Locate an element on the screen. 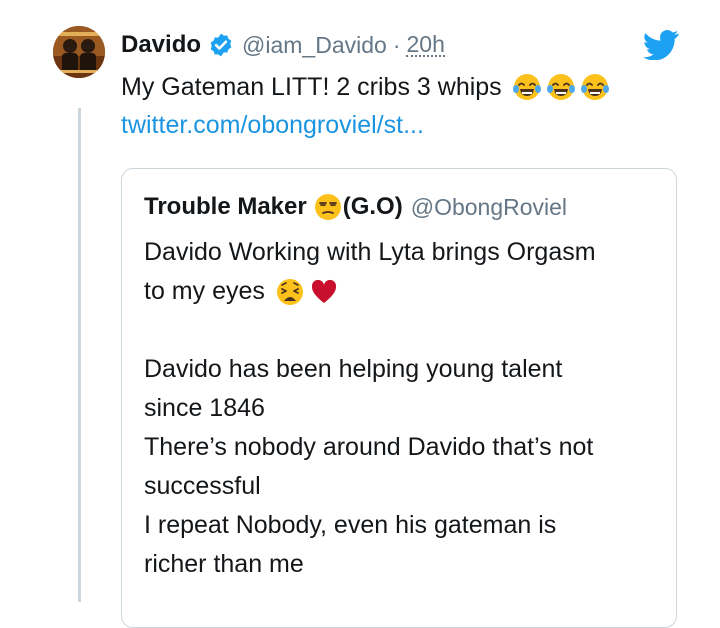  avatar is located at coordinates (79, 52).